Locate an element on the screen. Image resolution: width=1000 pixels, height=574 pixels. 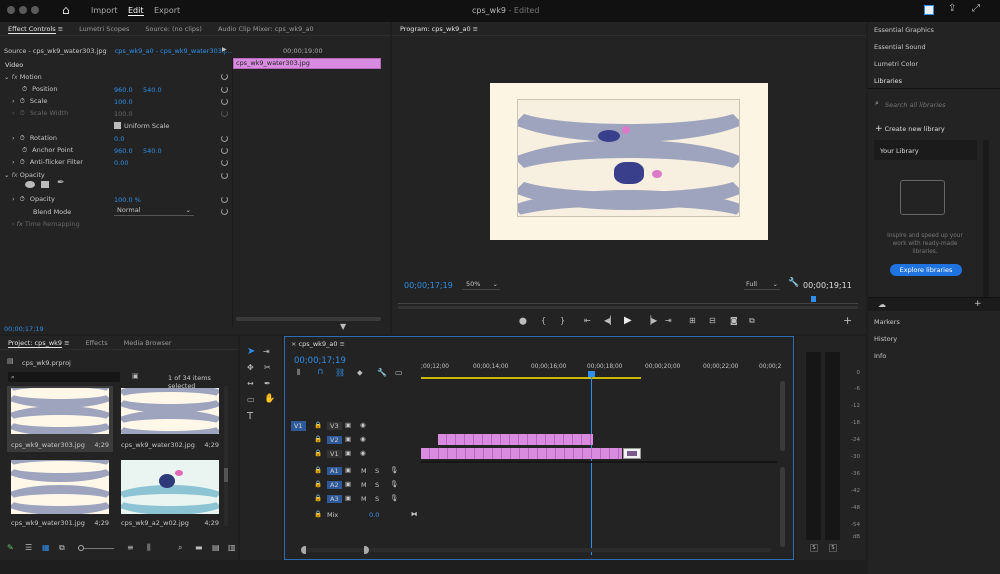
lumetri-color-item: Lumetri Color is located at coordinates (896, 64).